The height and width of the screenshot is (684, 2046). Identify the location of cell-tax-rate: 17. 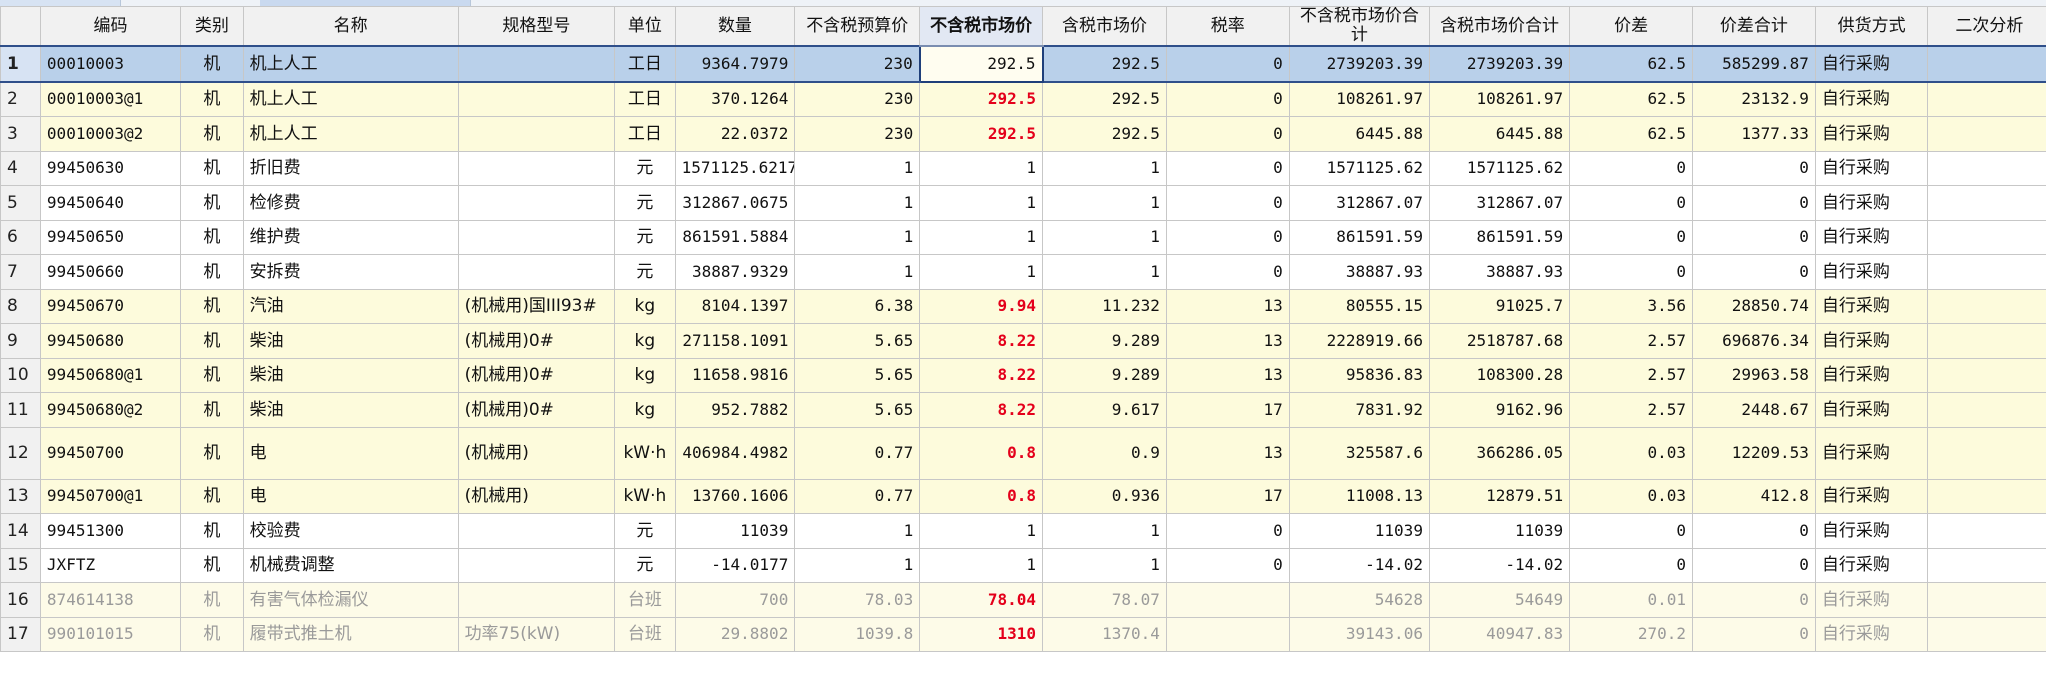
(1227, 496).